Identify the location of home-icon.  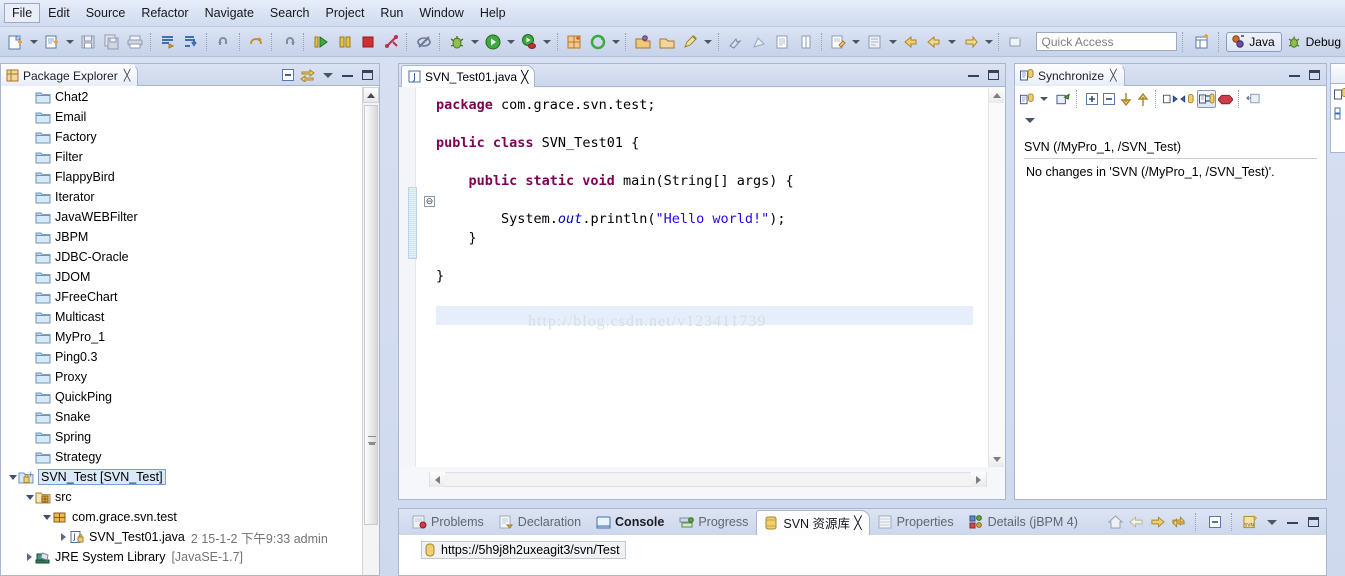
(1115, 522).